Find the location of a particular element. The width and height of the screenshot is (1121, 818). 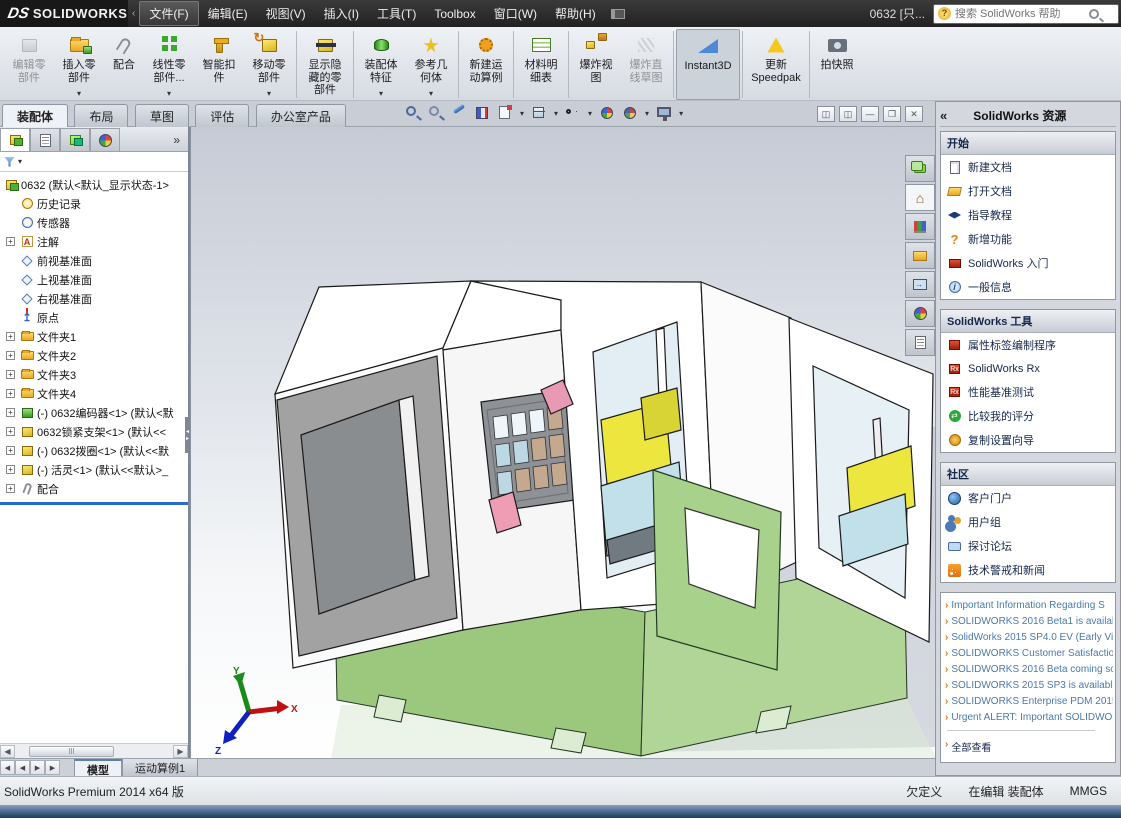

featuremanager-tree-tab is located at coordinates (15, 139).